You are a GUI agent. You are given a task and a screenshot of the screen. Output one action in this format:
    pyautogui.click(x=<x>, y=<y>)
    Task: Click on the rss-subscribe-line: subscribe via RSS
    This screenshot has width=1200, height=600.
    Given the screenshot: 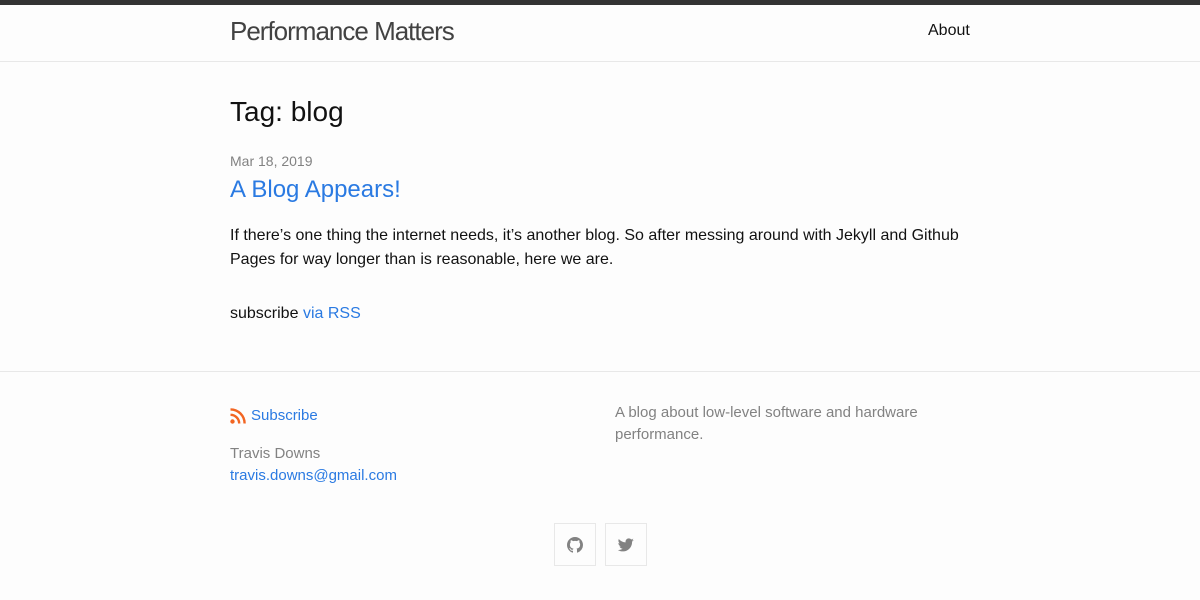 What is the action you would take?
    pyautogui.click(x=295, y=314)
    